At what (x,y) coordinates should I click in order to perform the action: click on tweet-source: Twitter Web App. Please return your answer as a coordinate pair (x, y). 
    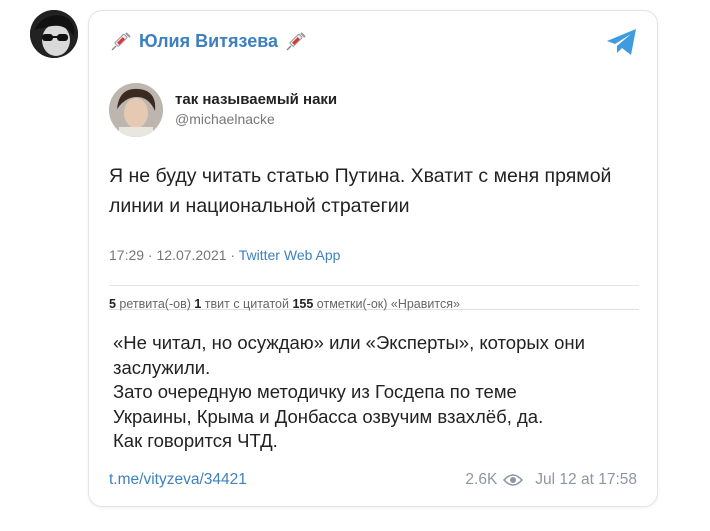
    Looking at the image, I should click on (290, 255).